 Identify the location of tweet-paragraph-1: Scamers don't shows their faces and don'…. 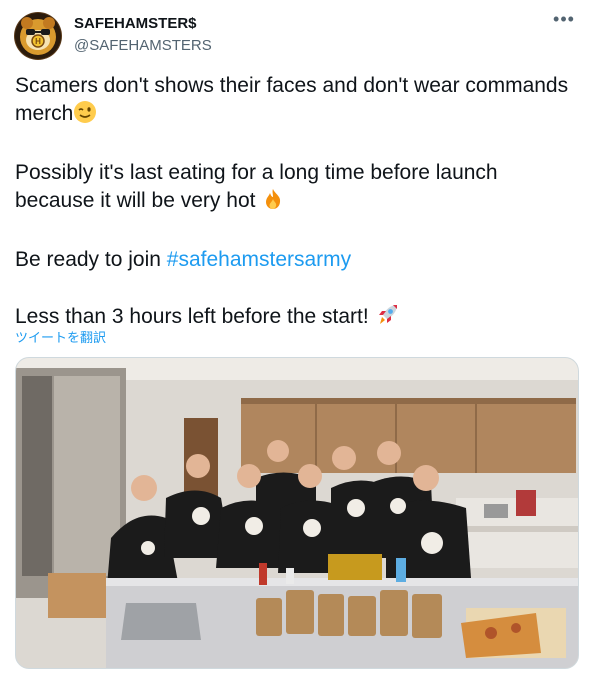
(295, 102).